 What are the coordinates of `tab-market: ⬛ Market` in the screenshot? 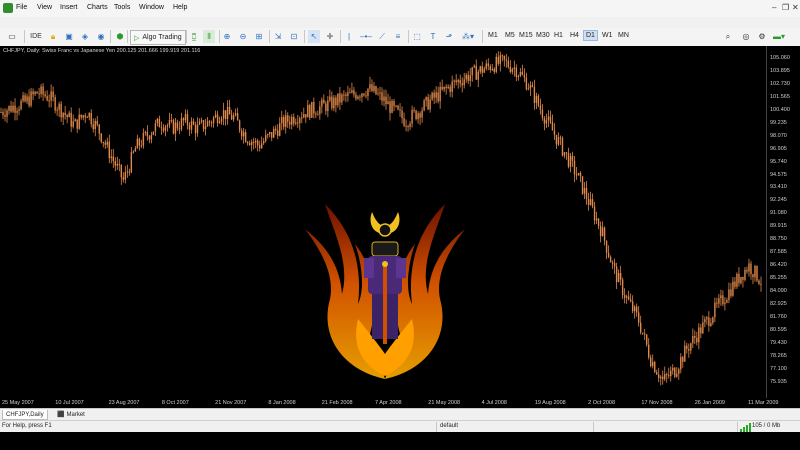 It's located at (71, 414).